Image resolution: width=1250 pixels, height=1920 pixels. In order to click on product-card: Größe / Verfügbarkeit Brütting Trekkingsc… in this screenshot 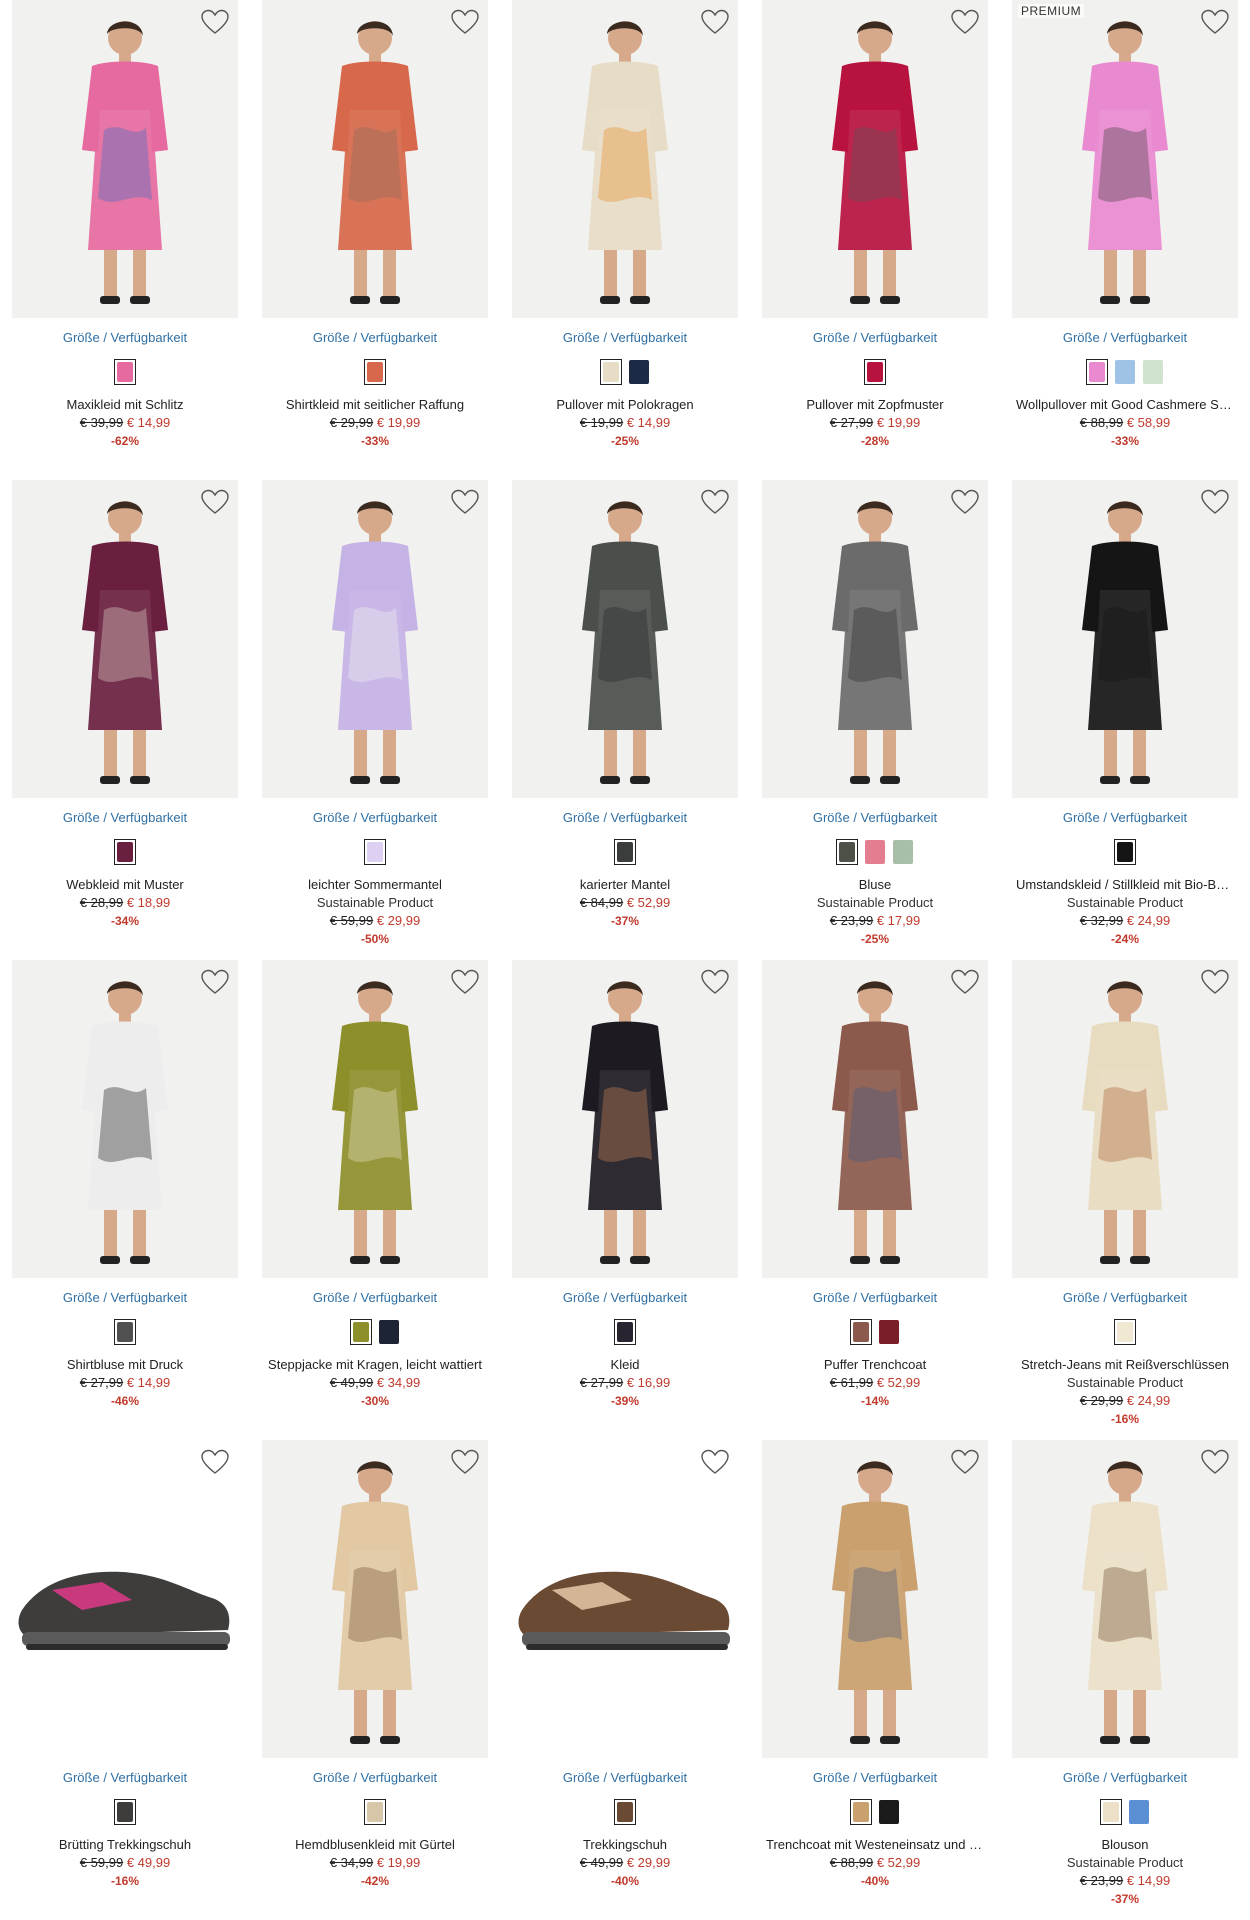, I will do `click(125, 1680)`.